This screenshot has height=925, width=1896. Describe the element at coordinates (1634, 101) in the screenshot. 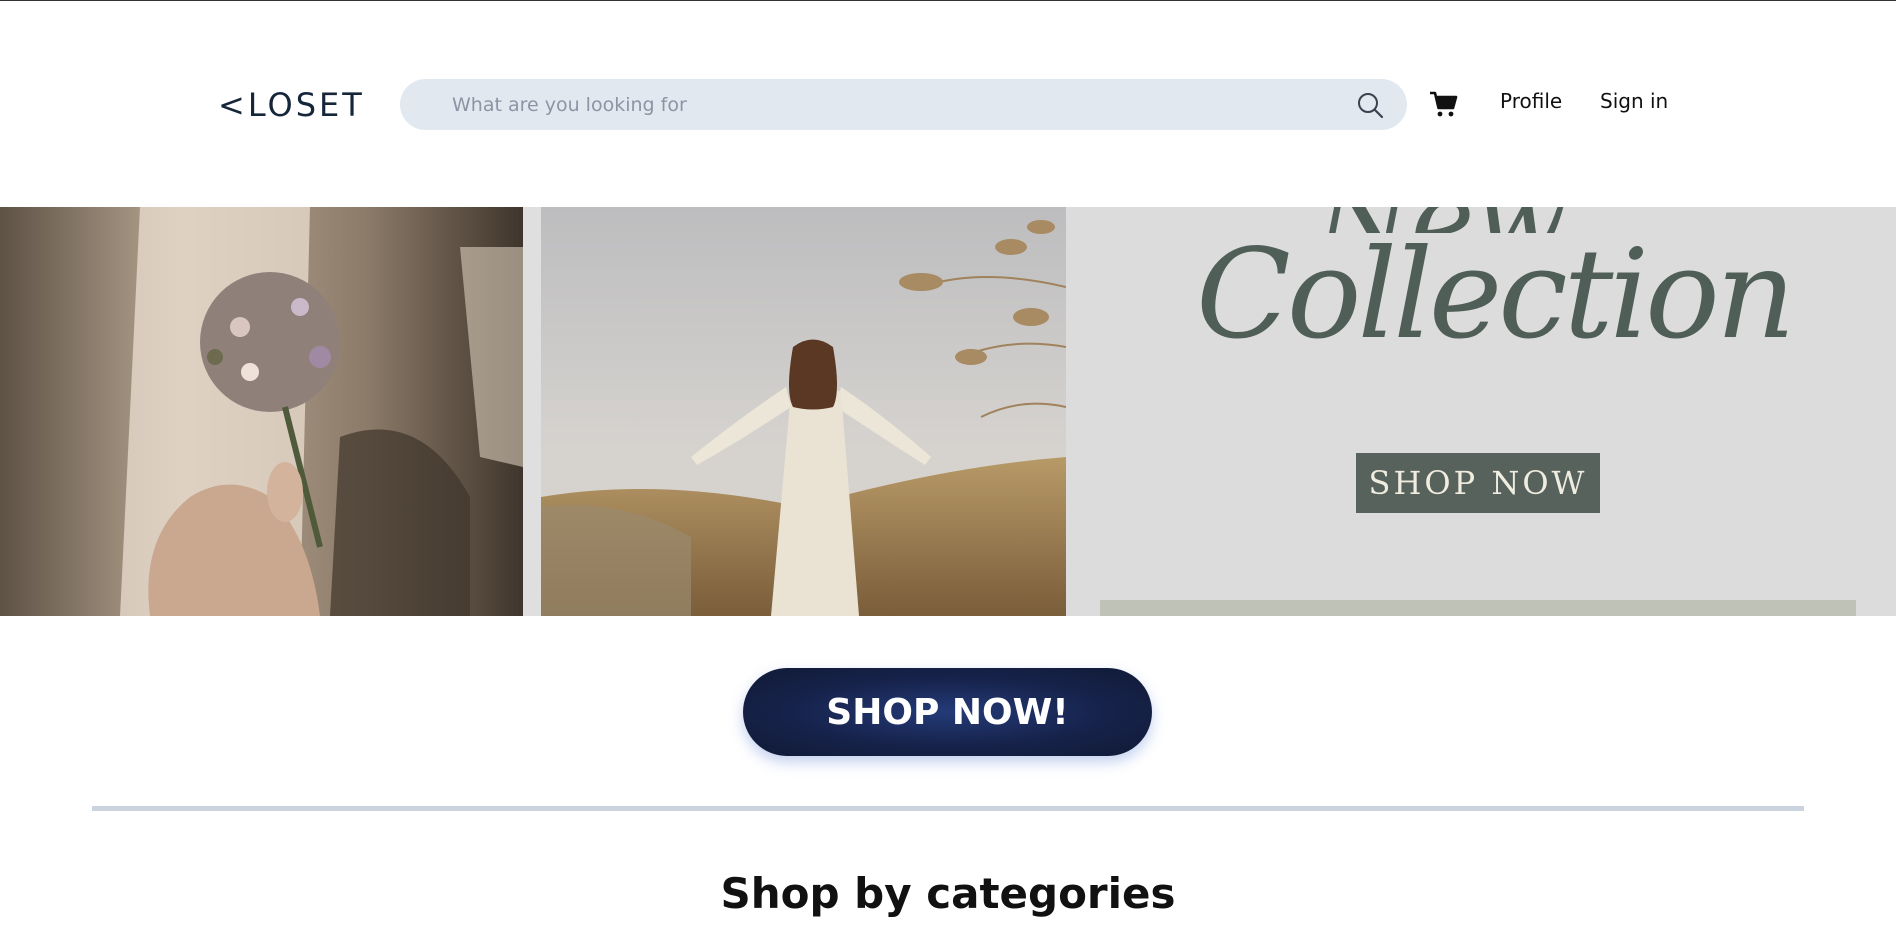

I see `sign-in-link: Sign in` at that location.